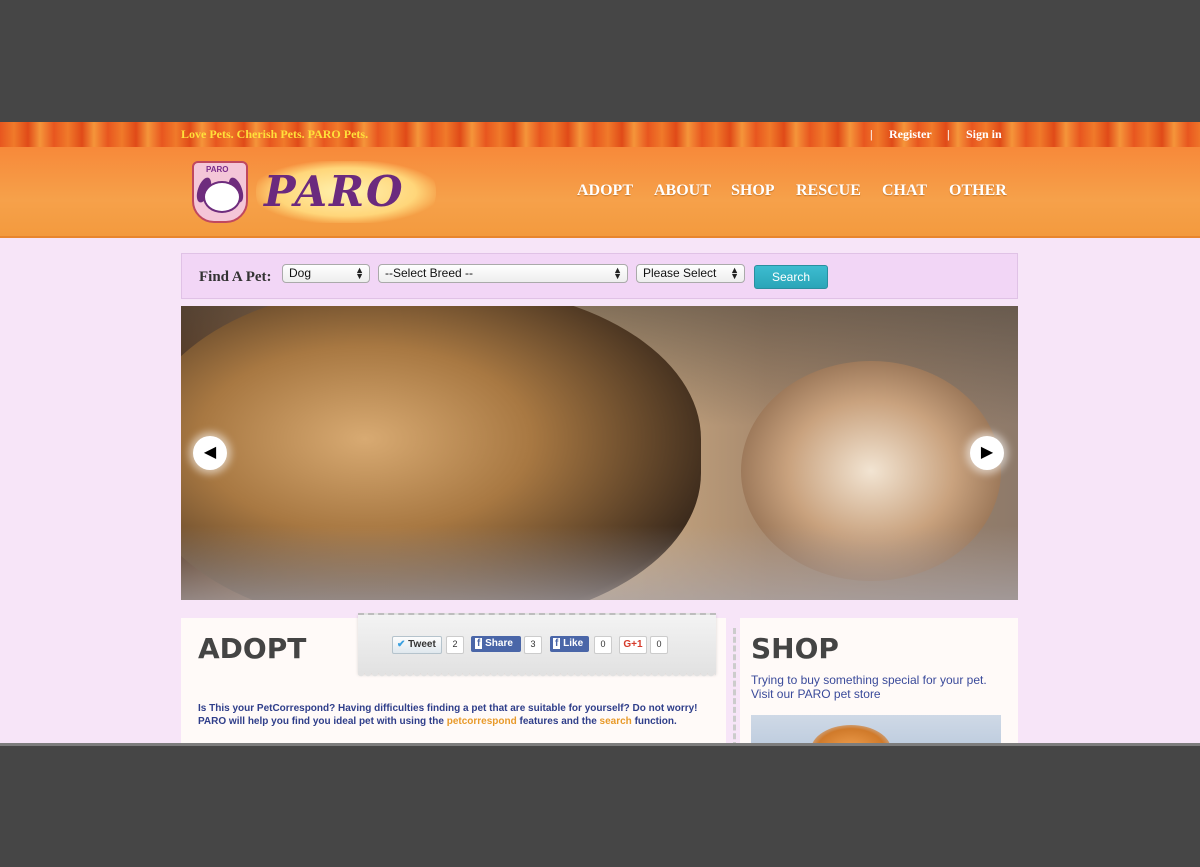 The image size is (1200, 867). Describe the element at coordinates (455, 645) in the screenshot. I see `tweet-count: 2` at that location.